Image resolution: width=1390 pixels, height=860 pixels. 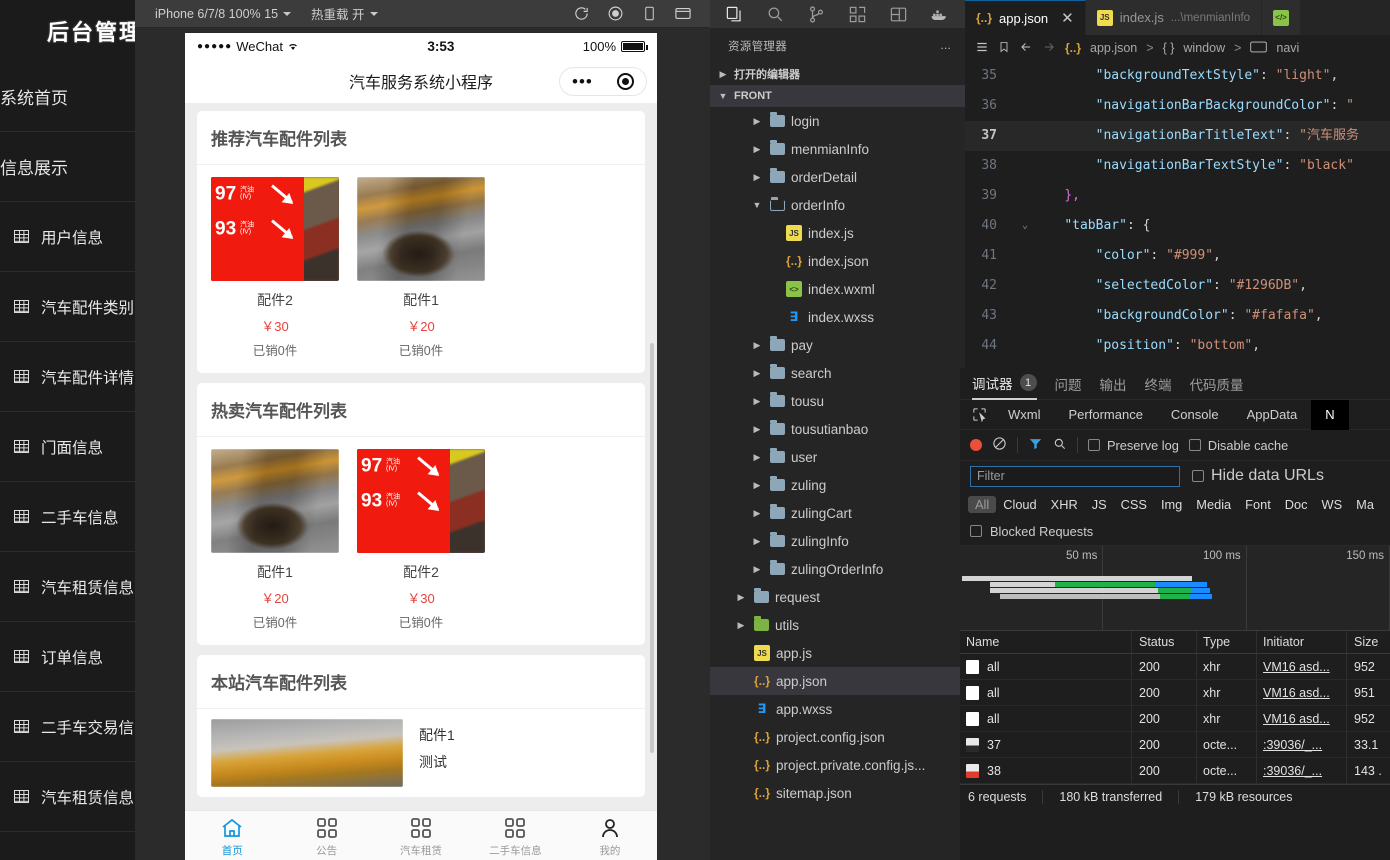 I want to click on chevron-down-icon: ▼, so click(x=757, y=205).